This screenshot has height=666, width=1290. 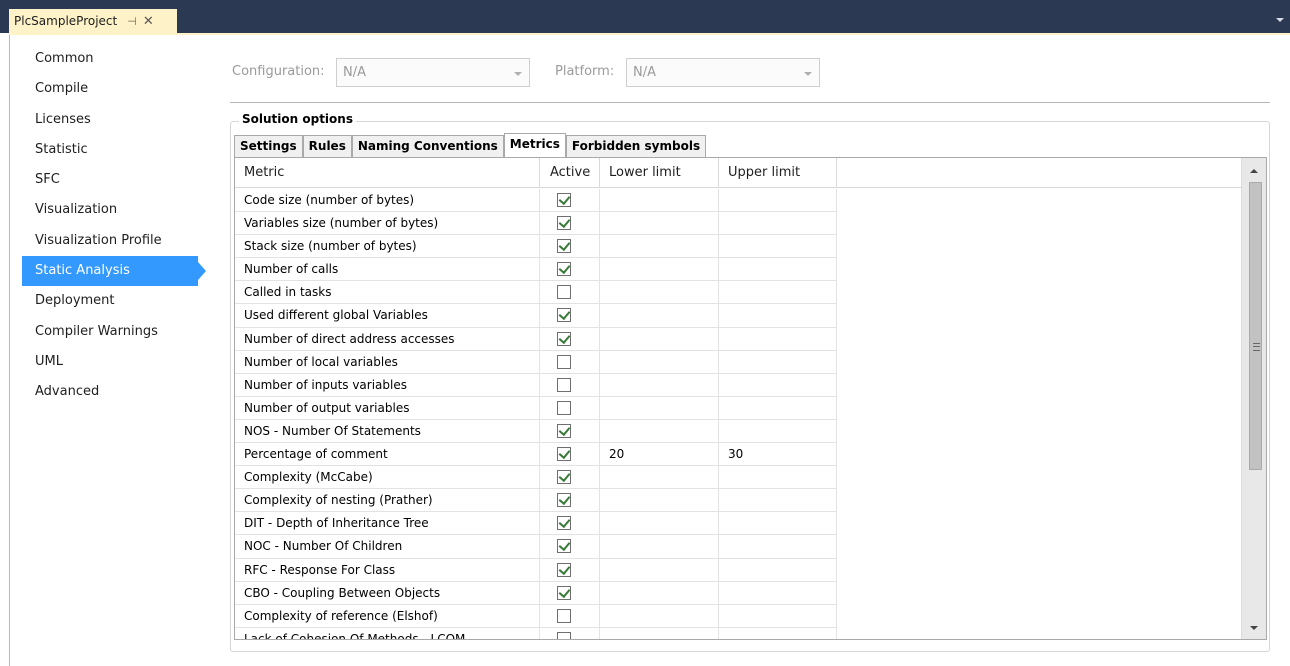 I want to click on table-row: NOS - Number Of Statements, so click(x=738, y=431).